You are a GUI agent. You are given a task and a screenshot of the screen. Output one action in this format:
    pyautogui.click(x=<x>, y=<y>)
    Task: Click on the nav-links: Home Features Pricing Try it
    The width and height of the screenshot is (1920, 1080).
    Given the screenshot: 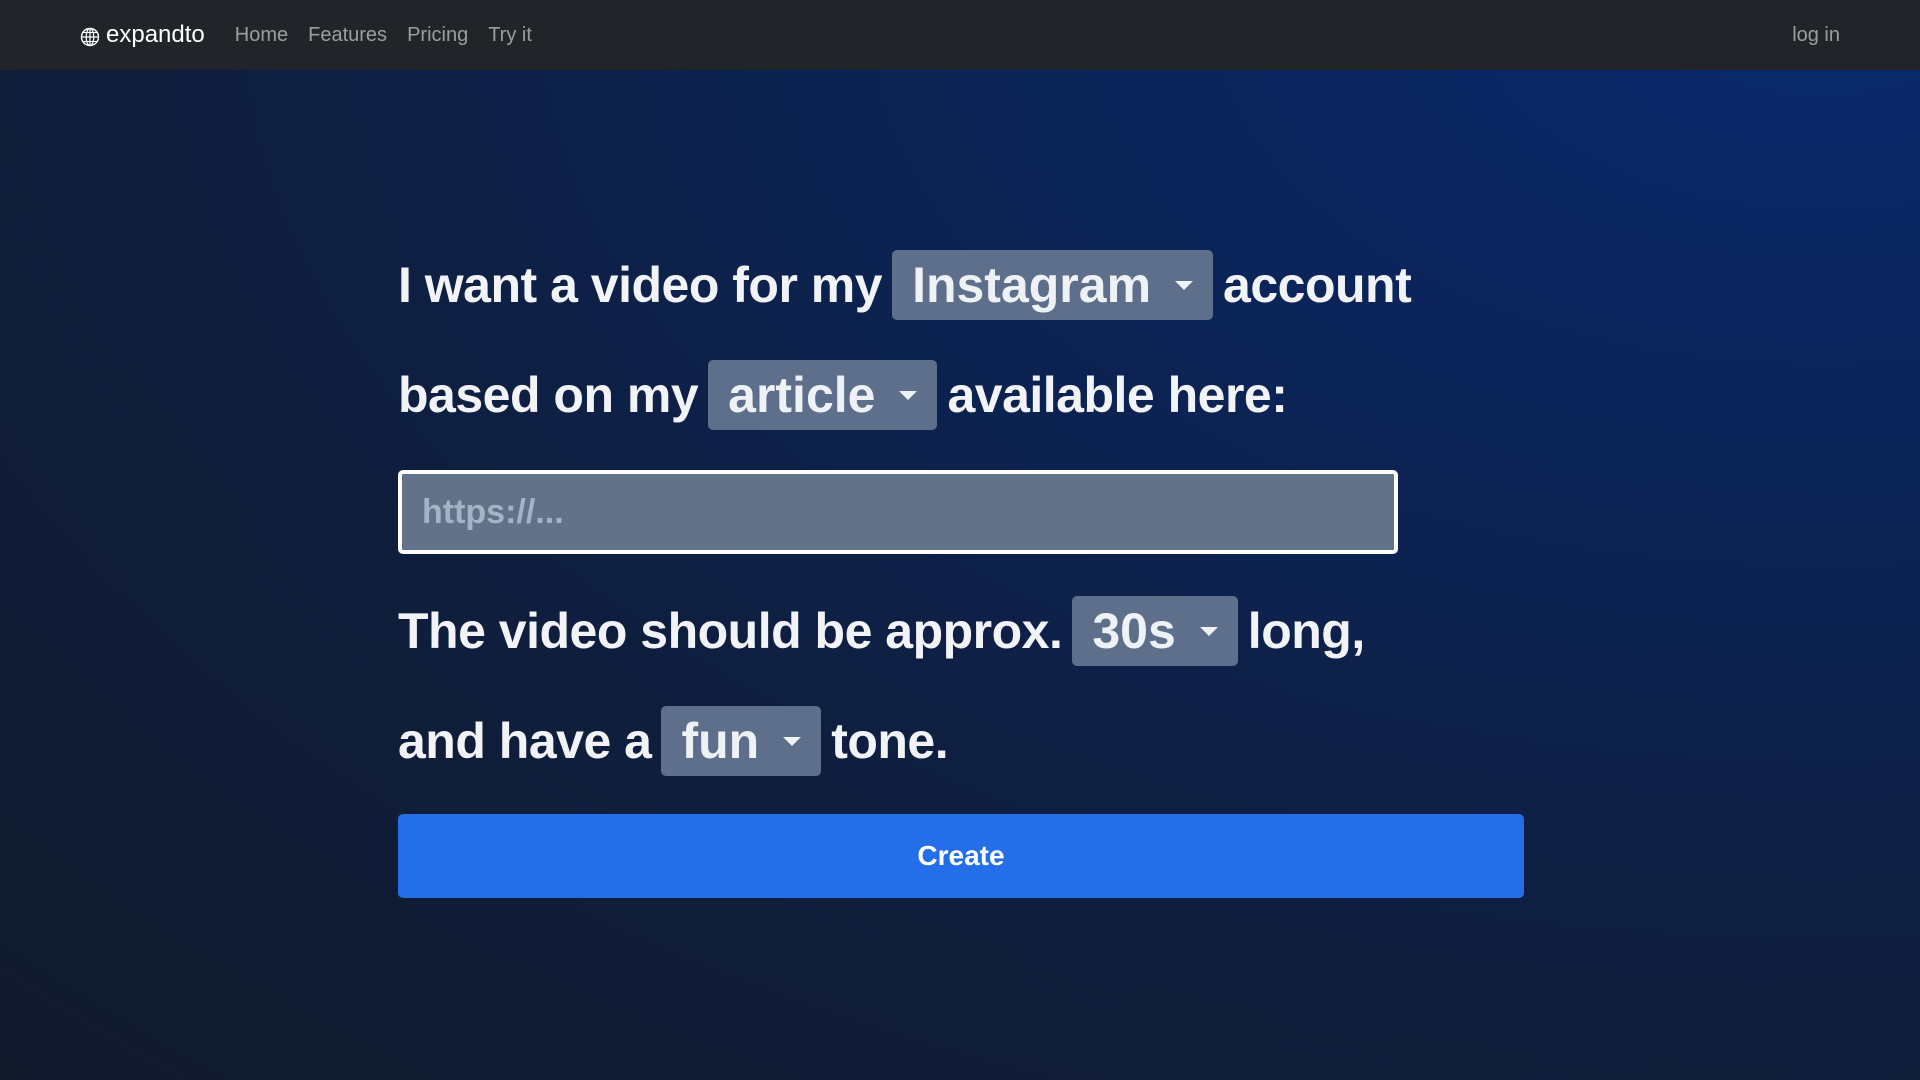 What is the action you would take?
    pyautogui.click(x=383, y=35)
    